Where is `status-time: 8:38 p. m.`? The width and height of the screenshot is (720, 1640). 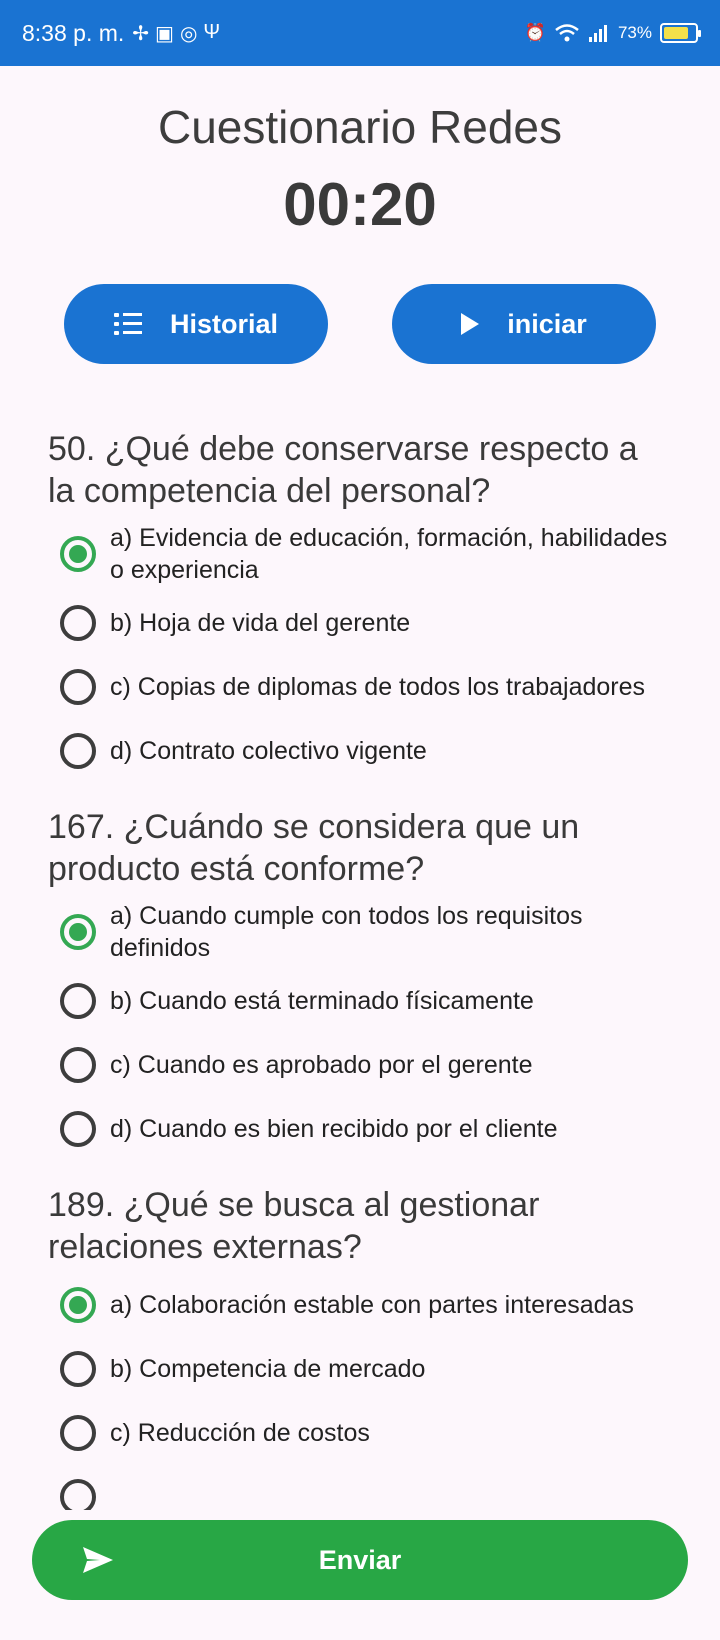 status-time: 8:38 p. m. is located at coordinates (73, 32).